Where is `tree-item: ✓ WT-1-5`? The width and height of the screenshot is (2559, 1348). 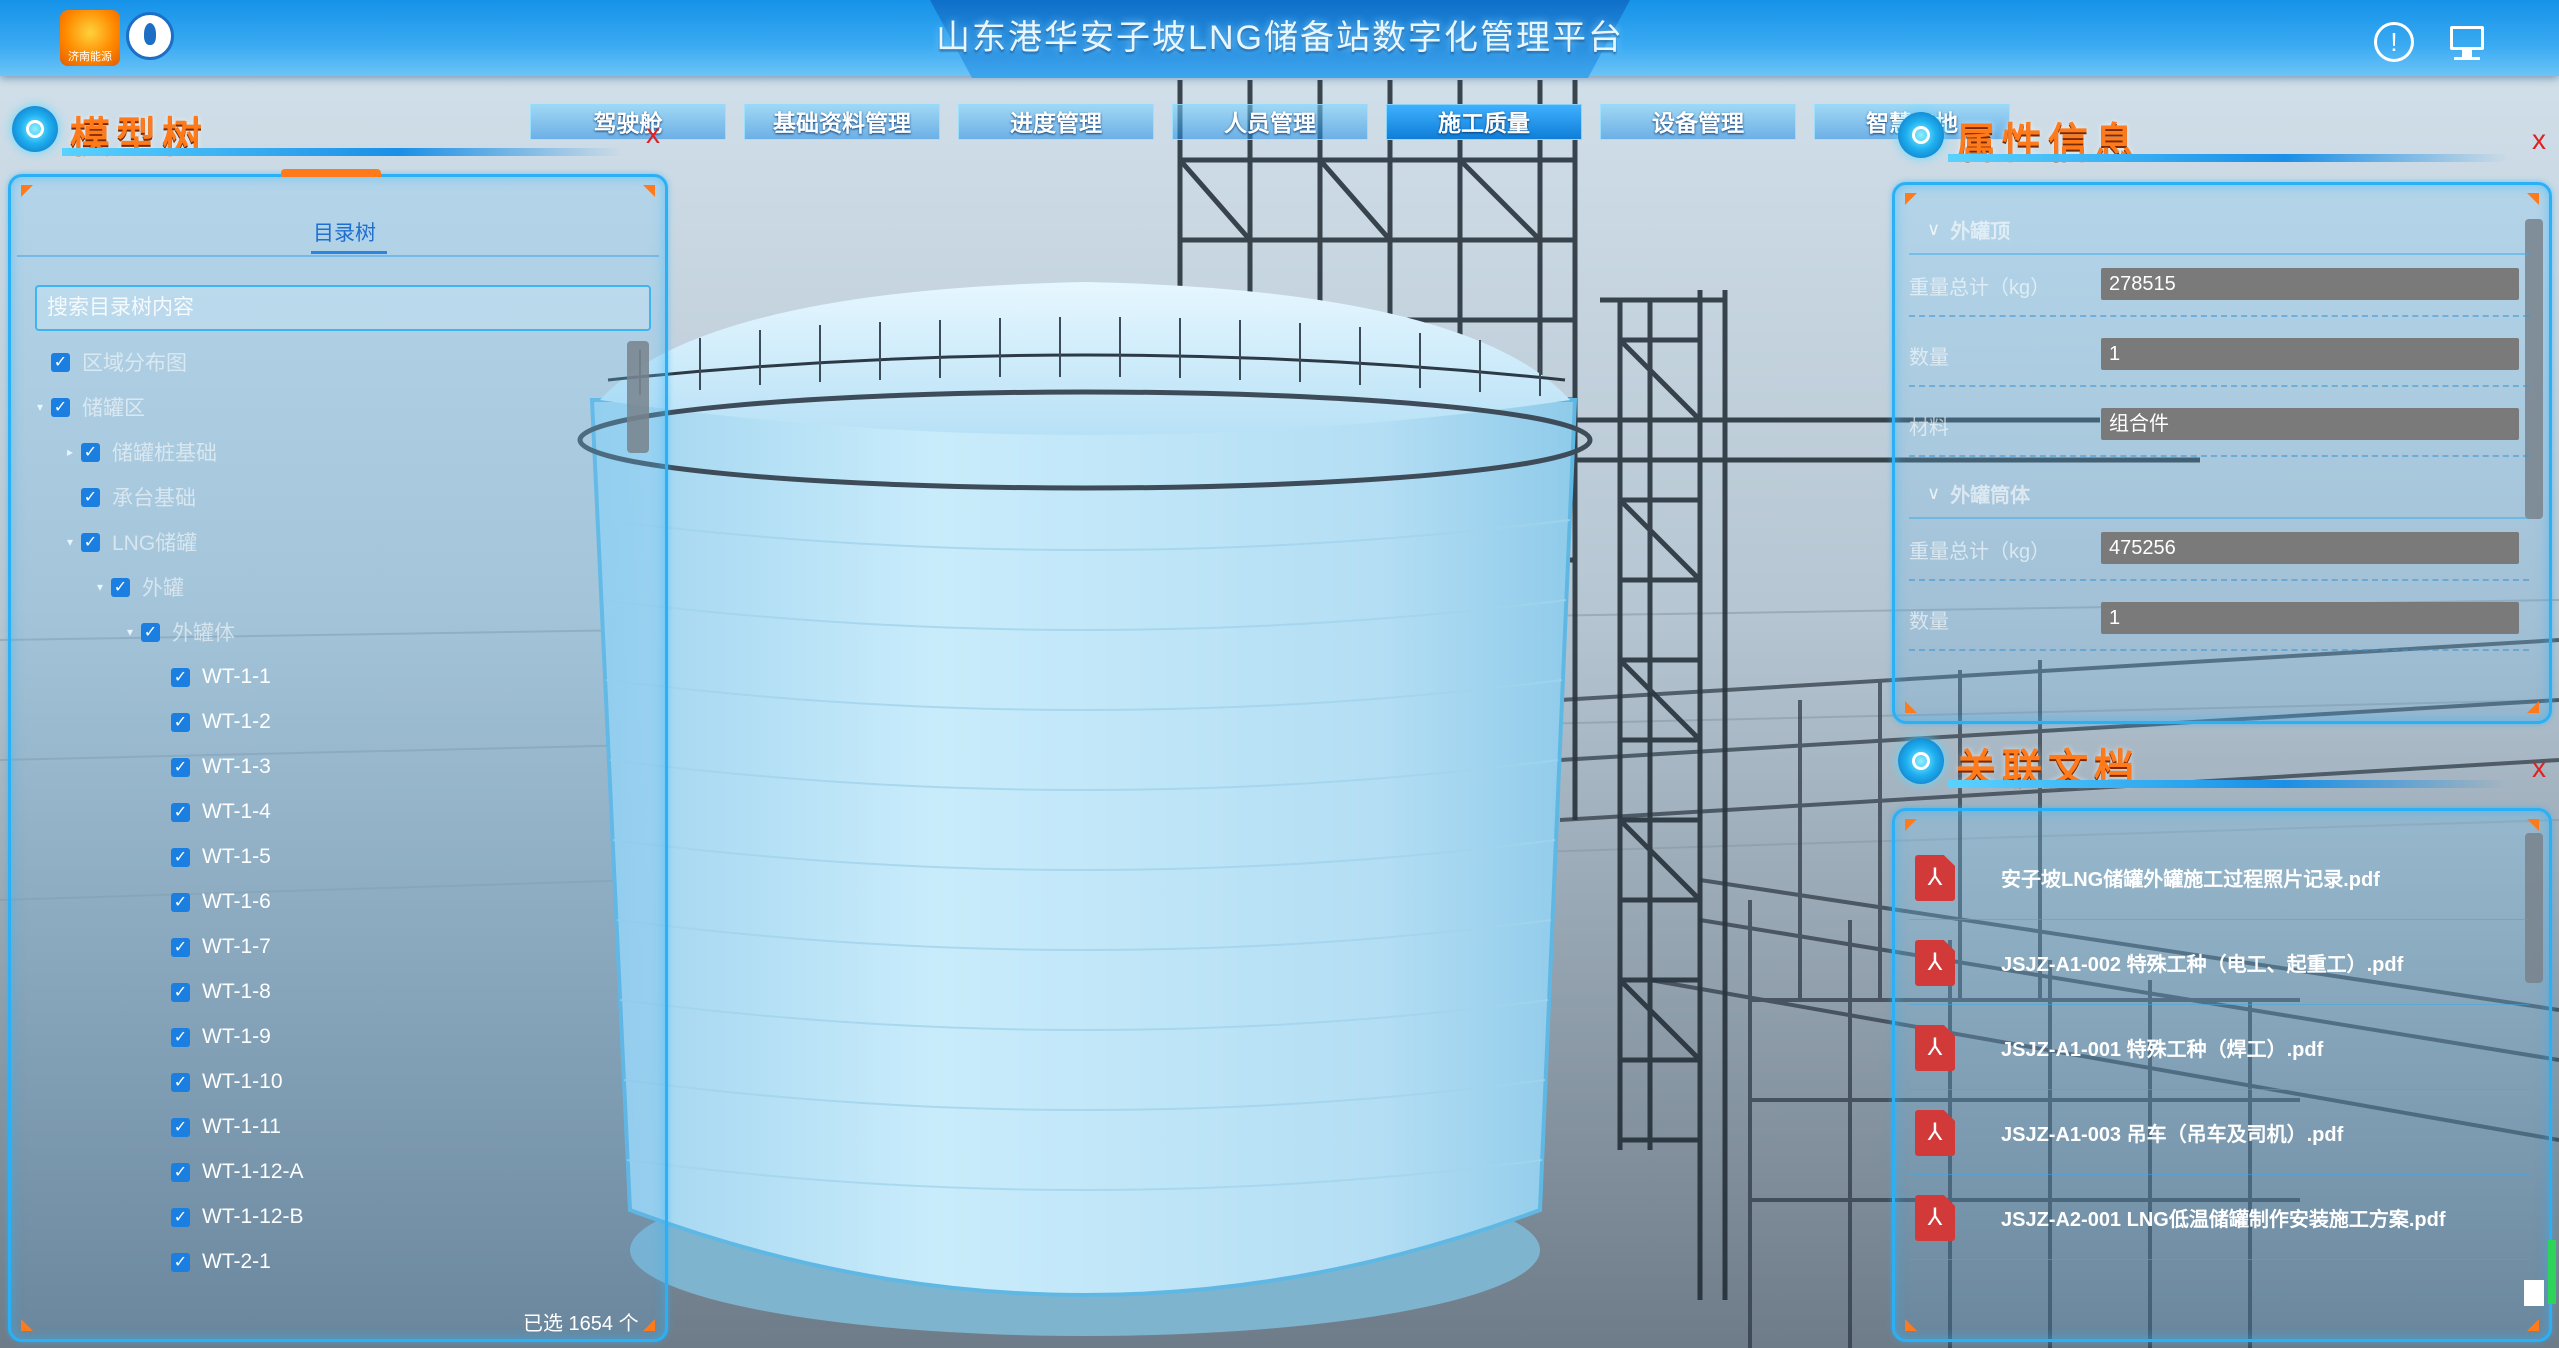 tree-item: ✓ WT-1-5 is located at coordinates (212, 857).